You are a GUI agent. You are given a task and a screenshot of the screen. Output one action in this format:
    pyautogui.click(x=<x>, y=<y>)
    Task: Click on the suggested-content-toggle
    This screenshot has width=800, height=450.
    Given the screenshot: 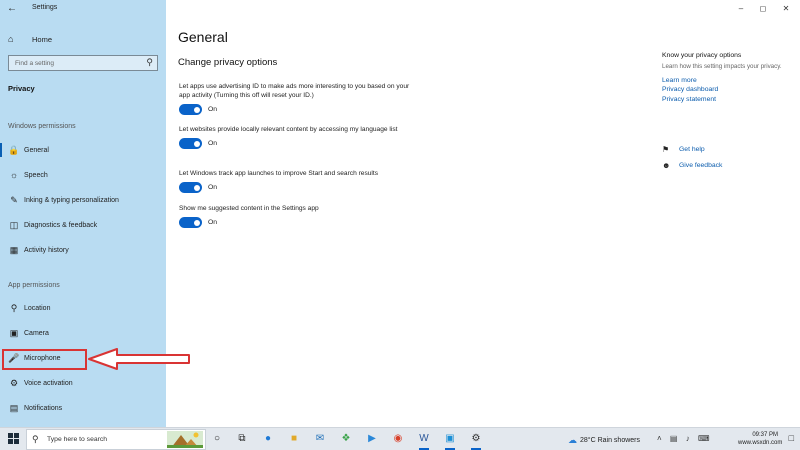 What is the action you would take?
    pyautogui.click(x=190, y=222)
    